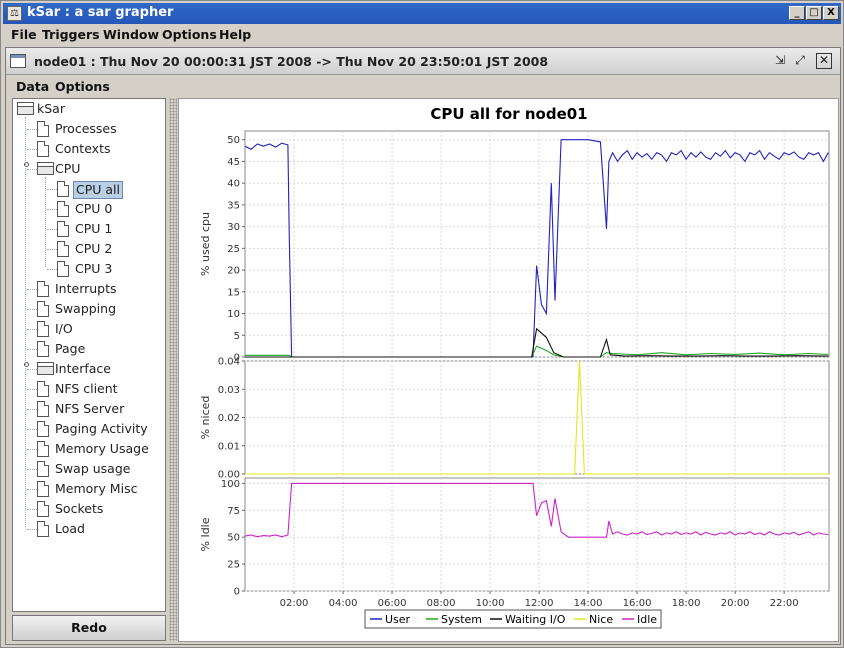 This screenshot has height=648, width=844. Describe the element at coordinates (89, 329) in the screenshot. I see `tree-item-i-o: I/O` at that location.